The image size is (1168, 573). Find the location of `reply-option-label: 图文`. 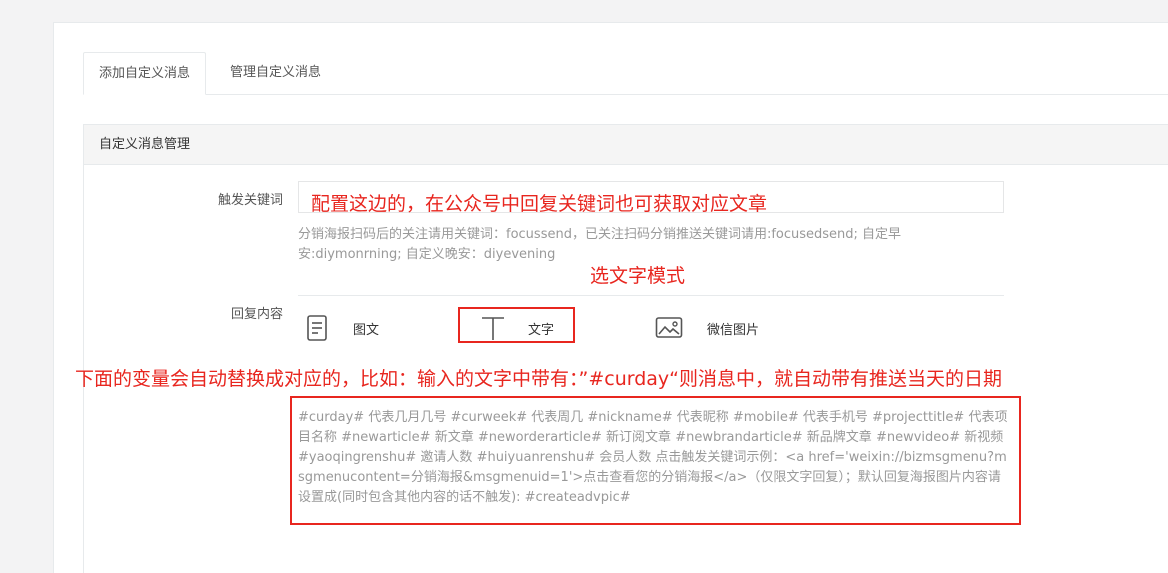

reply-option-label: 图文 is located at coordinates (366, 330).